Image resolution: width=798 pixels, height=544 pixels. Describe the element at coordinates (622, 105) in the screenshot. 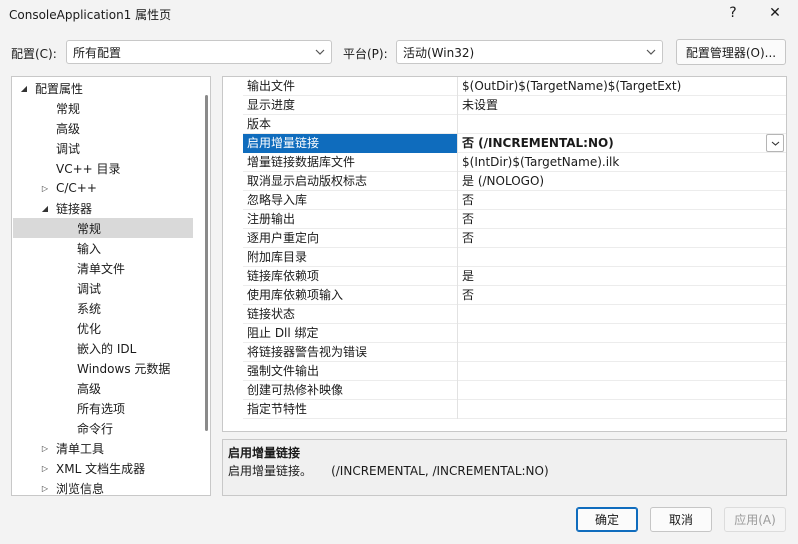

I see `property-value: 未设置` at that location.